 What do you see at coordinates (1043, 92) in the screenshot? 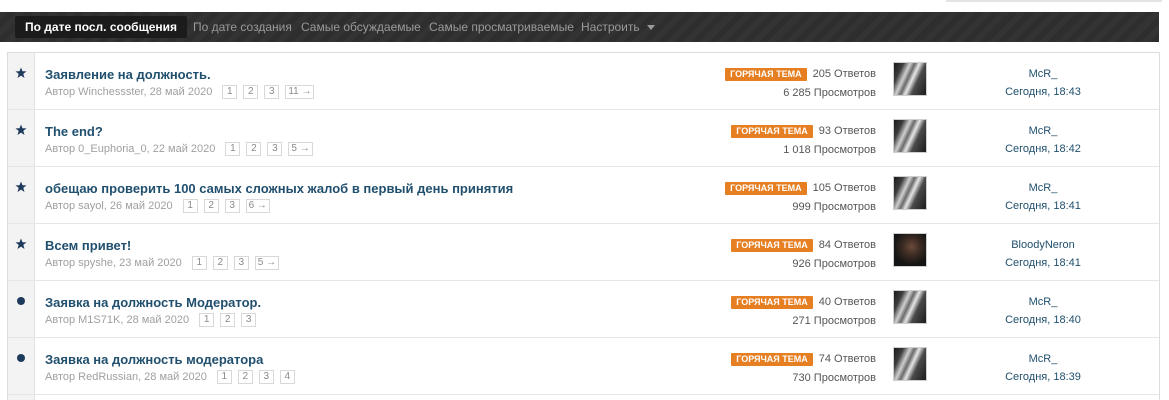
I see `last-post-time-link: Сегодня, 18:43` at bounding box center [1043, 92].